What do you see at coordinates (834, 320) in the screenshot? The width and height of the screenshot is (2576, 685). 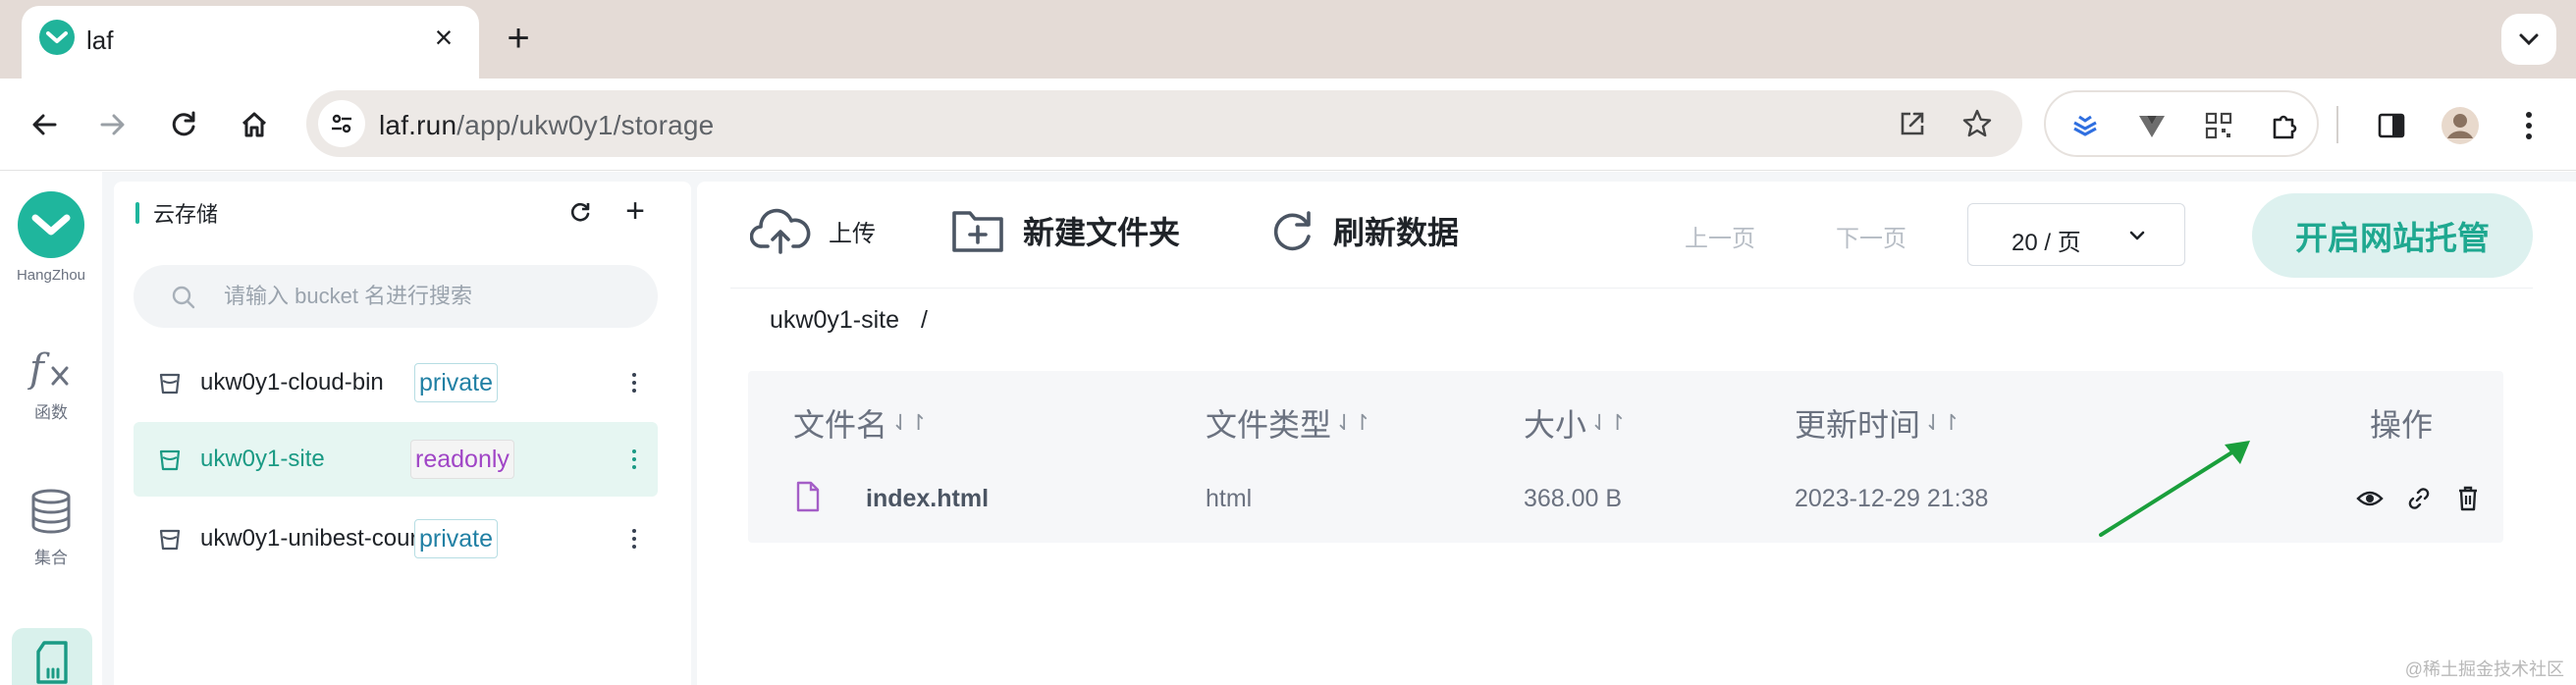 I see `breadcrumb-bucket: ukw0y1-site` at bounding box center [834, 320].